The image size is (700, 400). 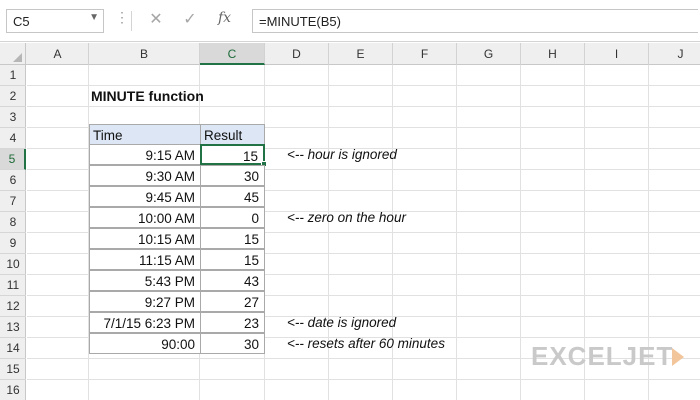 I want to click on column-header-j: J, so click(x=674, y=54).